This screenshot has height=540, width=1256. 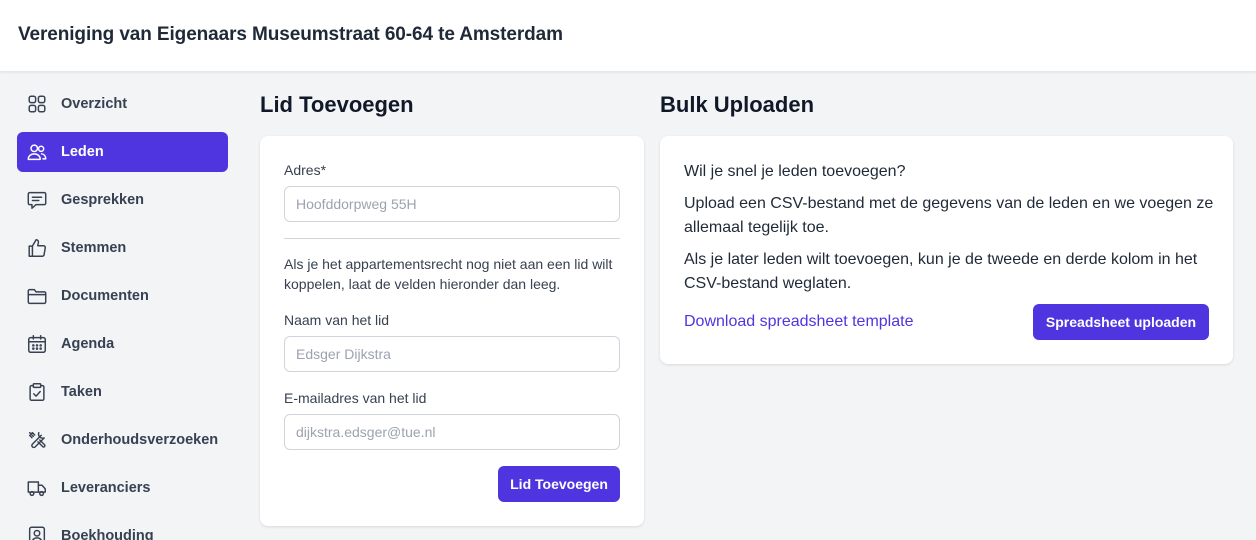 I want to click on sidebar-item-onderhoudsverzoeken: Onderhoudsverzoeken, so click(x=122, y=440).